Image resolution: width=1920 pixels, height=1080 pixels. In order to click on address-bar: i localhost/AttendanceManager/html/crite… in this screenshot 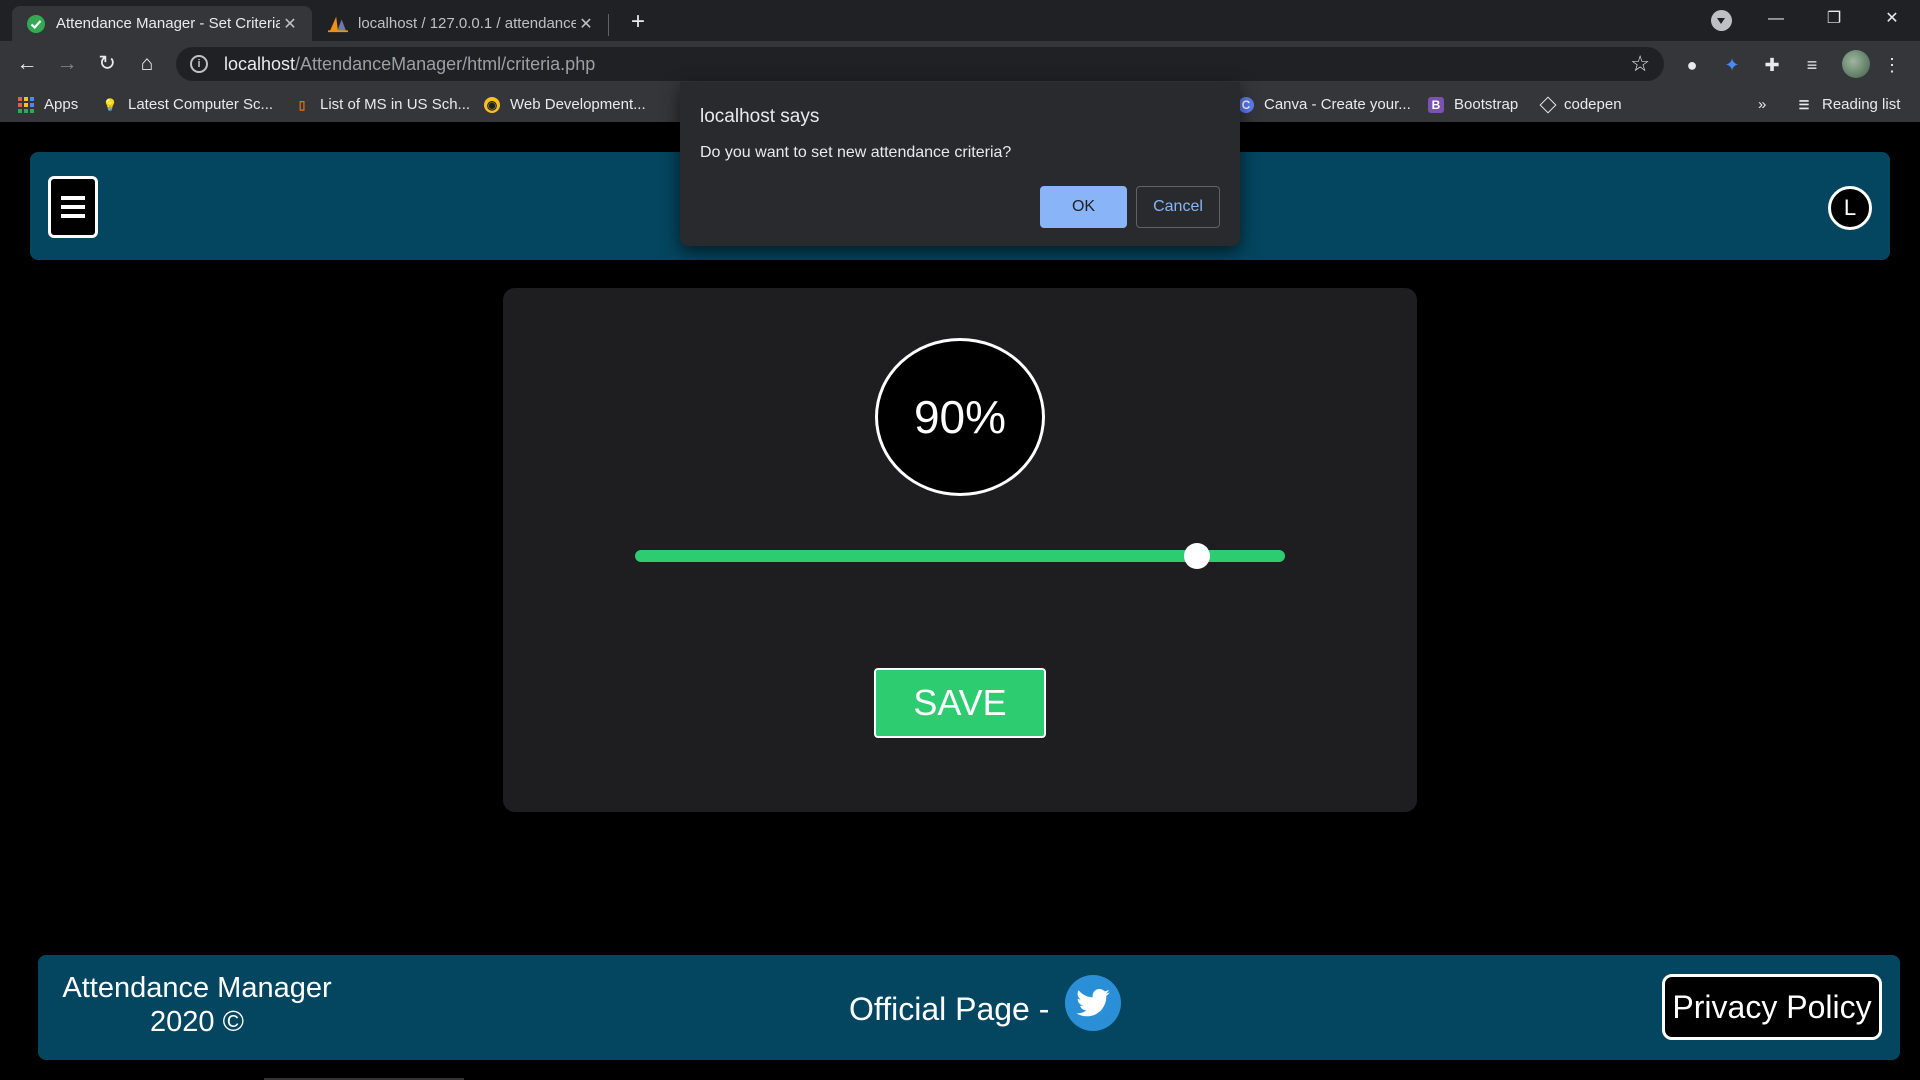, I will do `click(920, 64)`.